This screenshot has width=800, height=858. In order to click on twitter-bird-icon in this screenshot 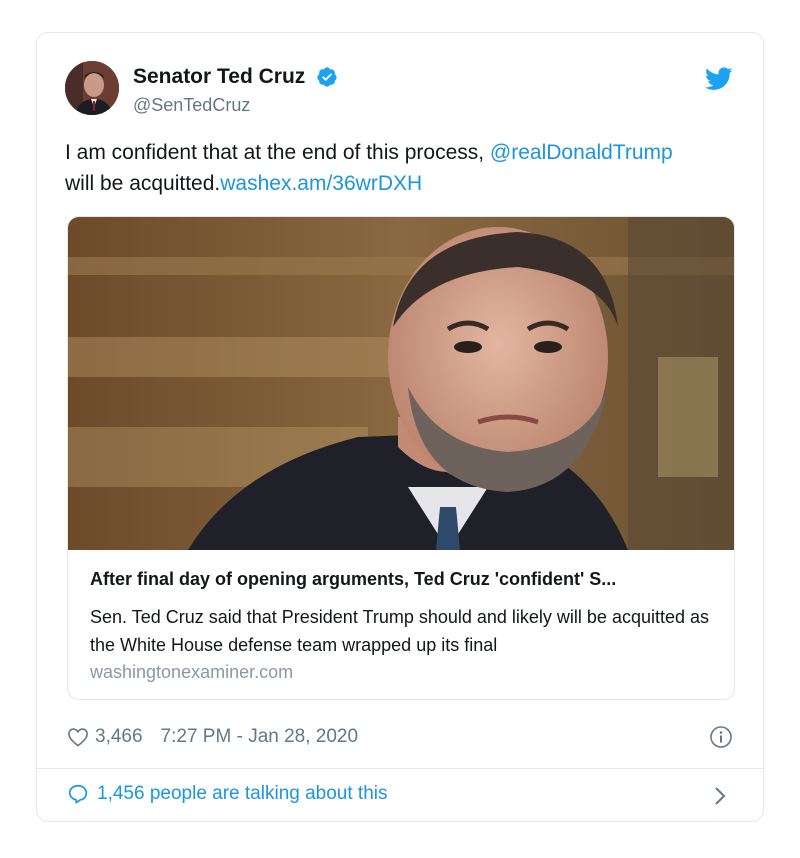, I will do `click(719, 79)`.